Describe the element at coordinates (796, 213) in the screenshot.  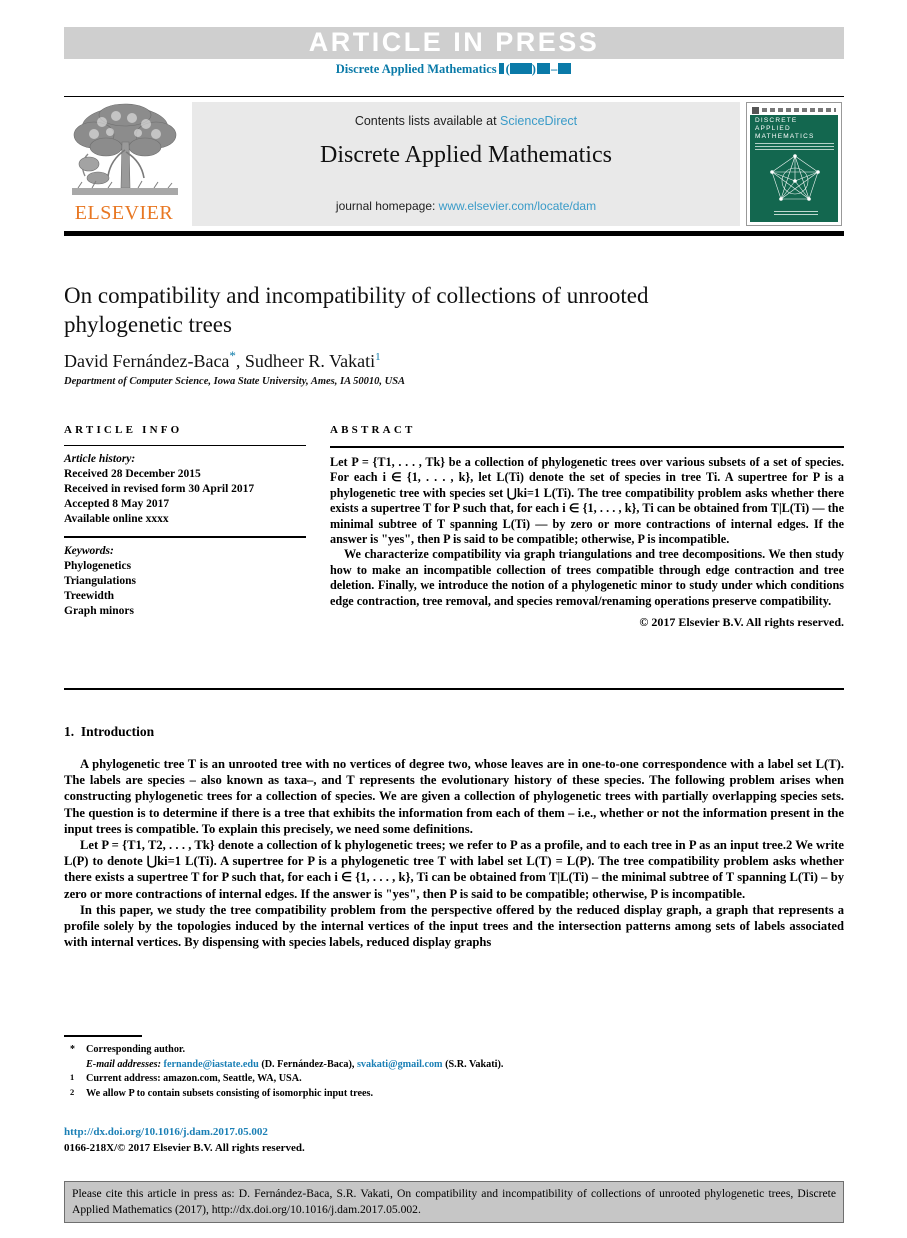
I see `journal-cover-footer-lines` at that location.